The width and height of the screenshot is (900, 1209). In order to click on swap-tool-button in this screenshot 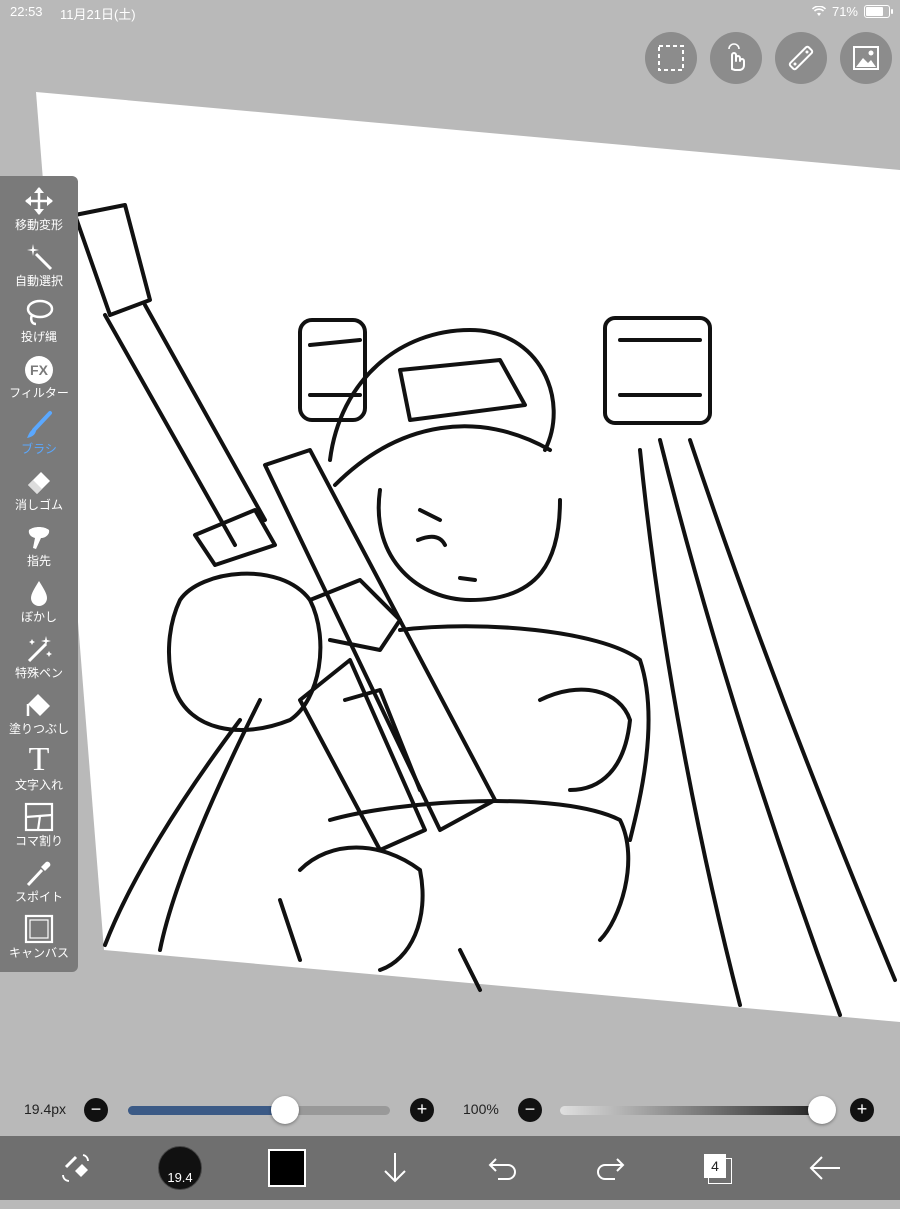, I will do `click(75, 1168)`.